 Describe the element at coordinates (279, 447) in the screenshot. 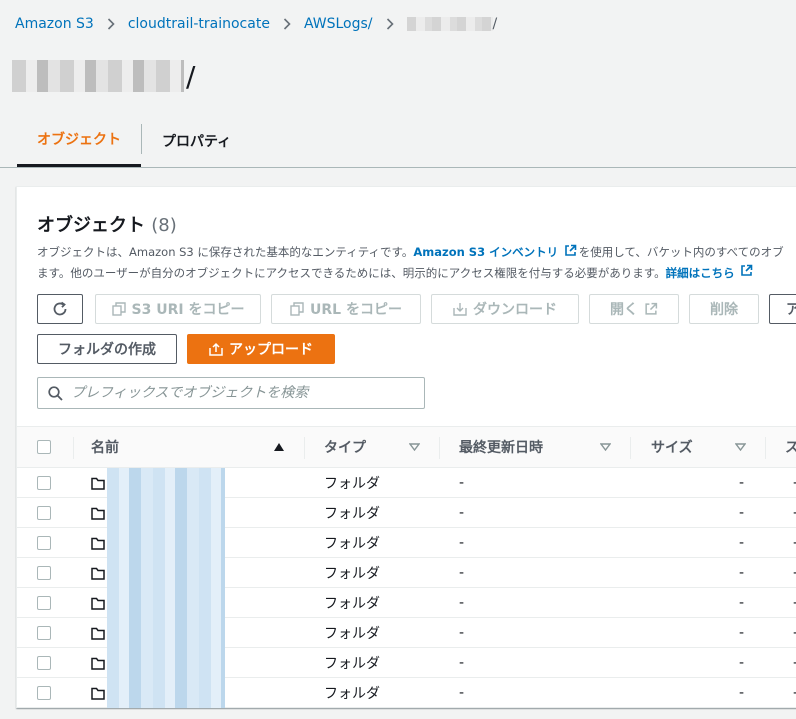

I see `sort-ascending-icon` at that location.